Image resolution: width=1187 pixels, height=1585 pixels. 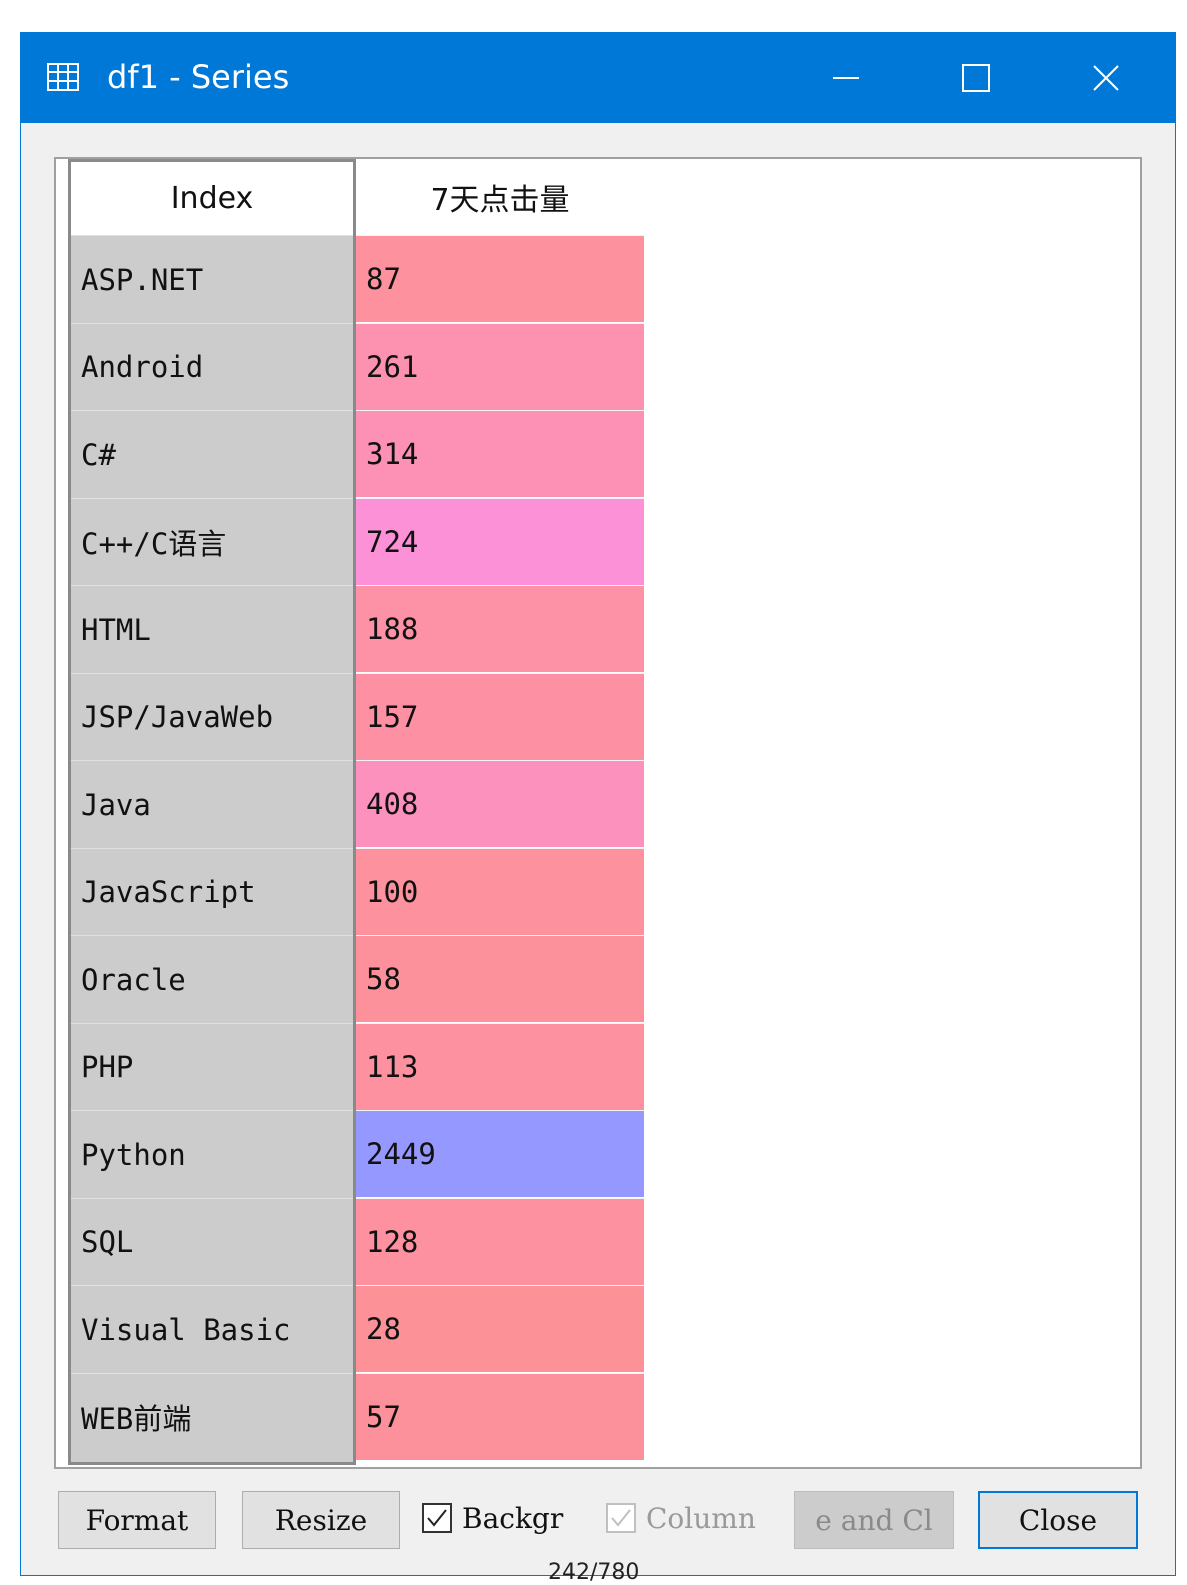 I want to click on index-cell: JSP/JavaWeb, so click(x=212, y=716).